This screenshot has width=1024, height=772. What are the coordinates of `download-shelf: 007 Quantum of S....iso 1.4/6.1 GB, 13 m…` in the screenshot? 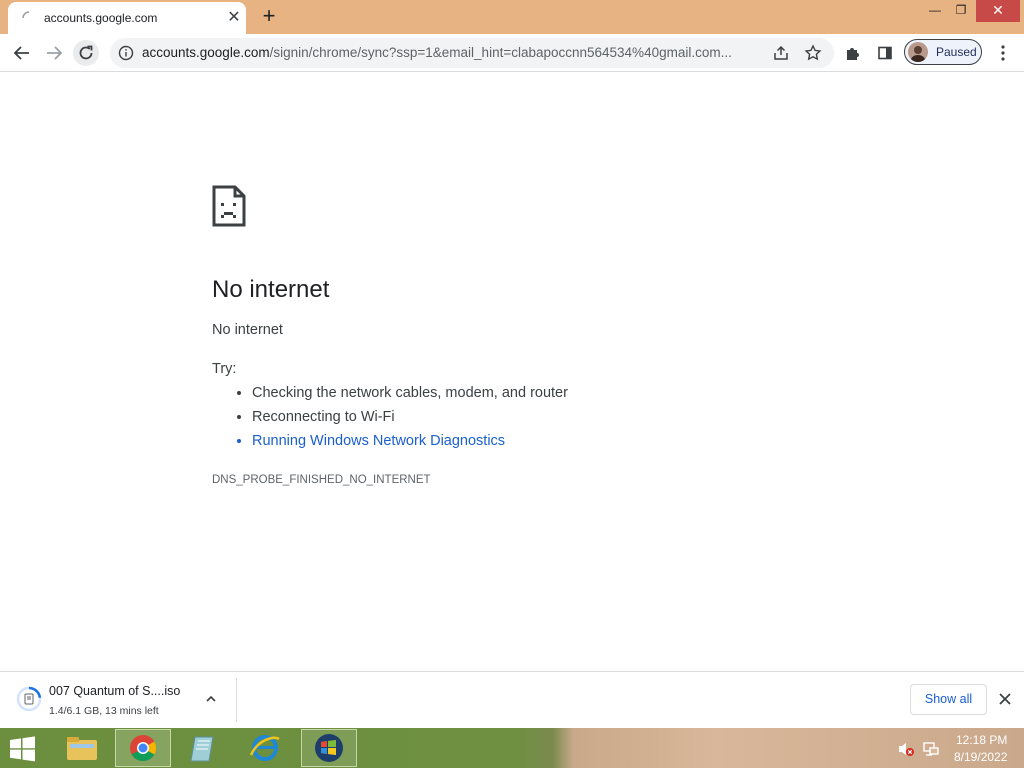 It's located at (512, 700).